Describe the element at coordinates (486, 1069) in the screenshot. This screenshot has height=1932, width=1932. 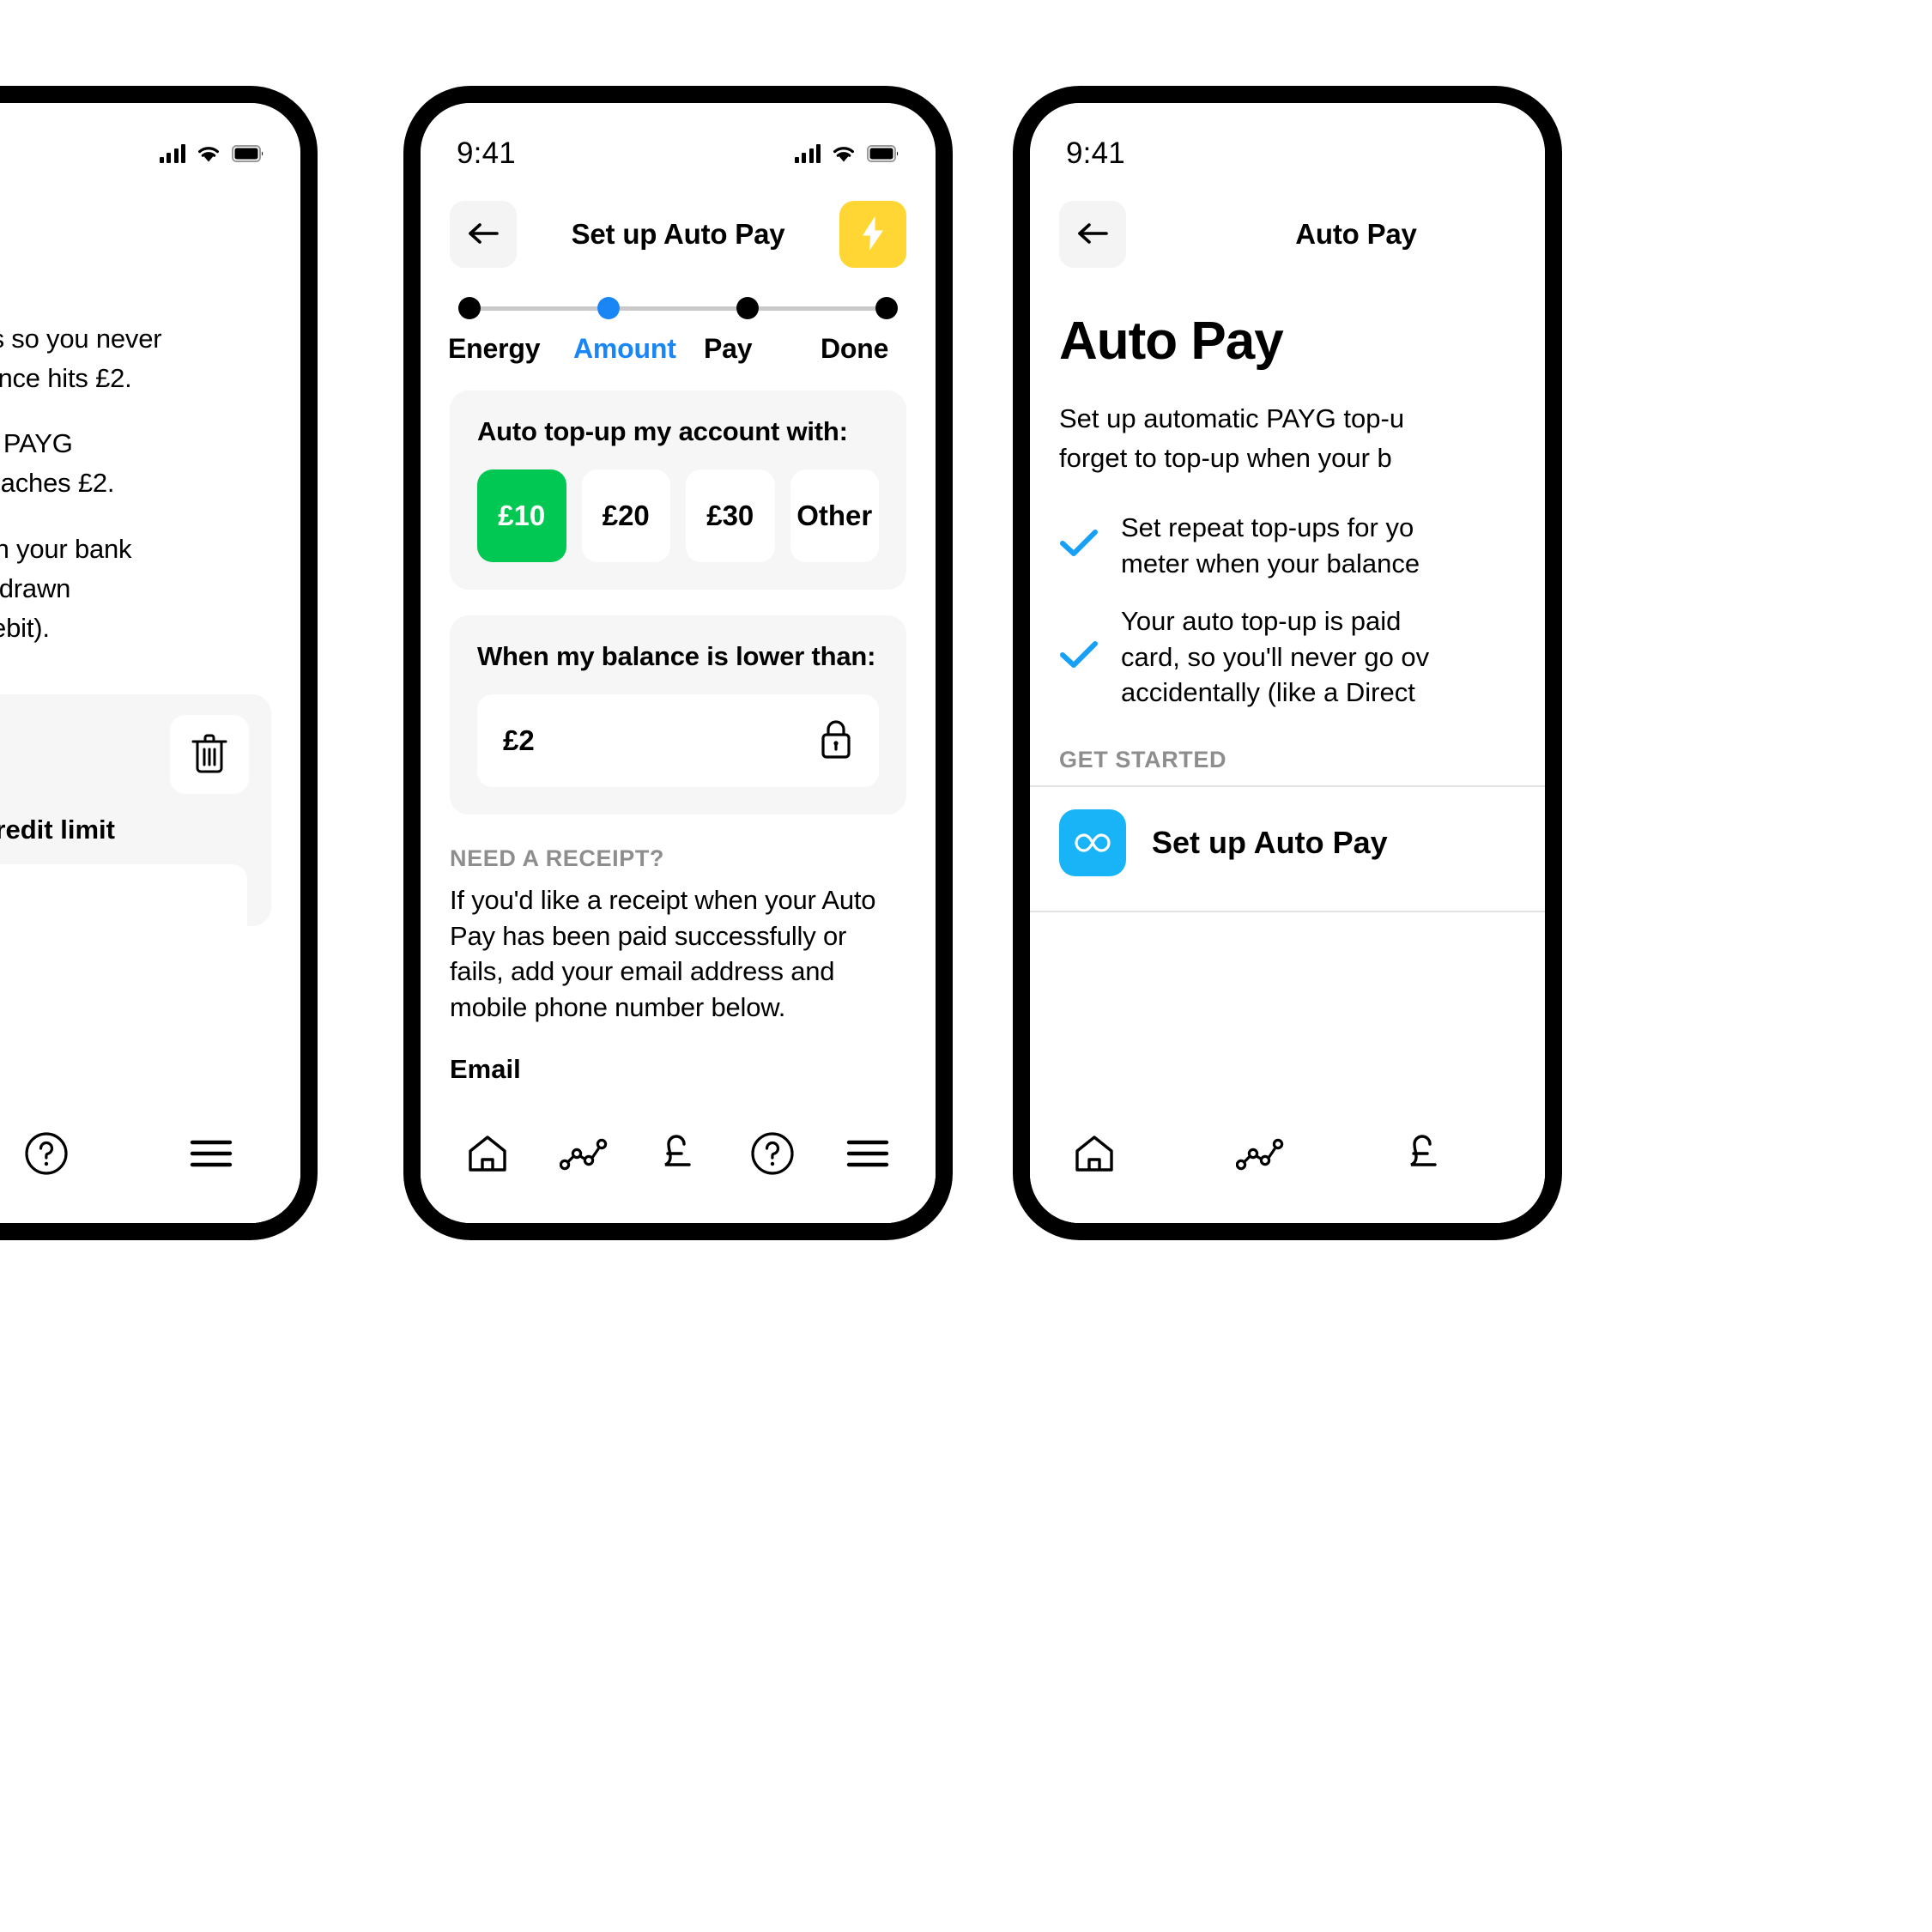
I see `email-label: Email` at that location.